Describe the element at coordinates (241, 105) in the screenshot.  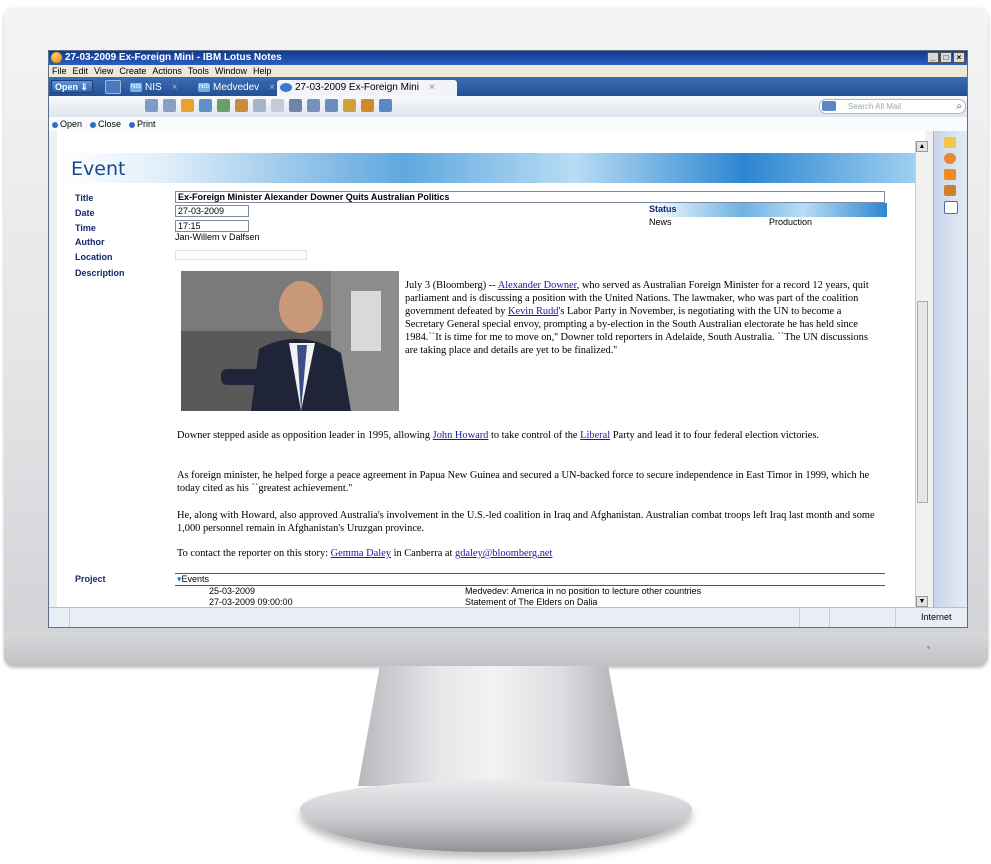
I see `folder-icon` at that location.